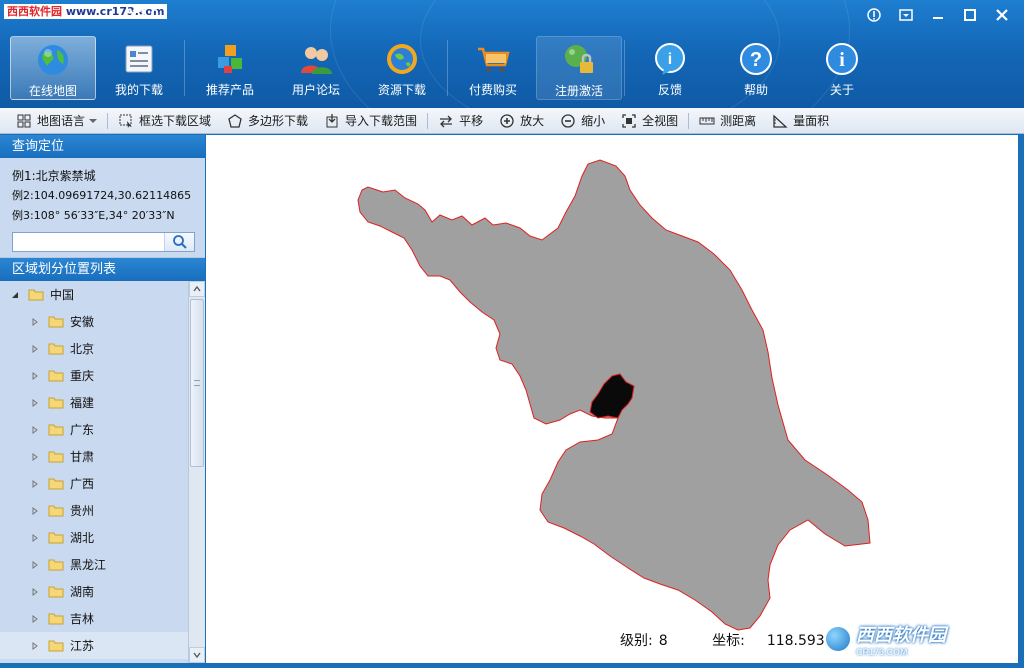 The height and width of the screenshot is (668, 1024). Describe the element at coordinates (882, 652) in the screenshot. I see `logo-url: CR173.COM` at that location.